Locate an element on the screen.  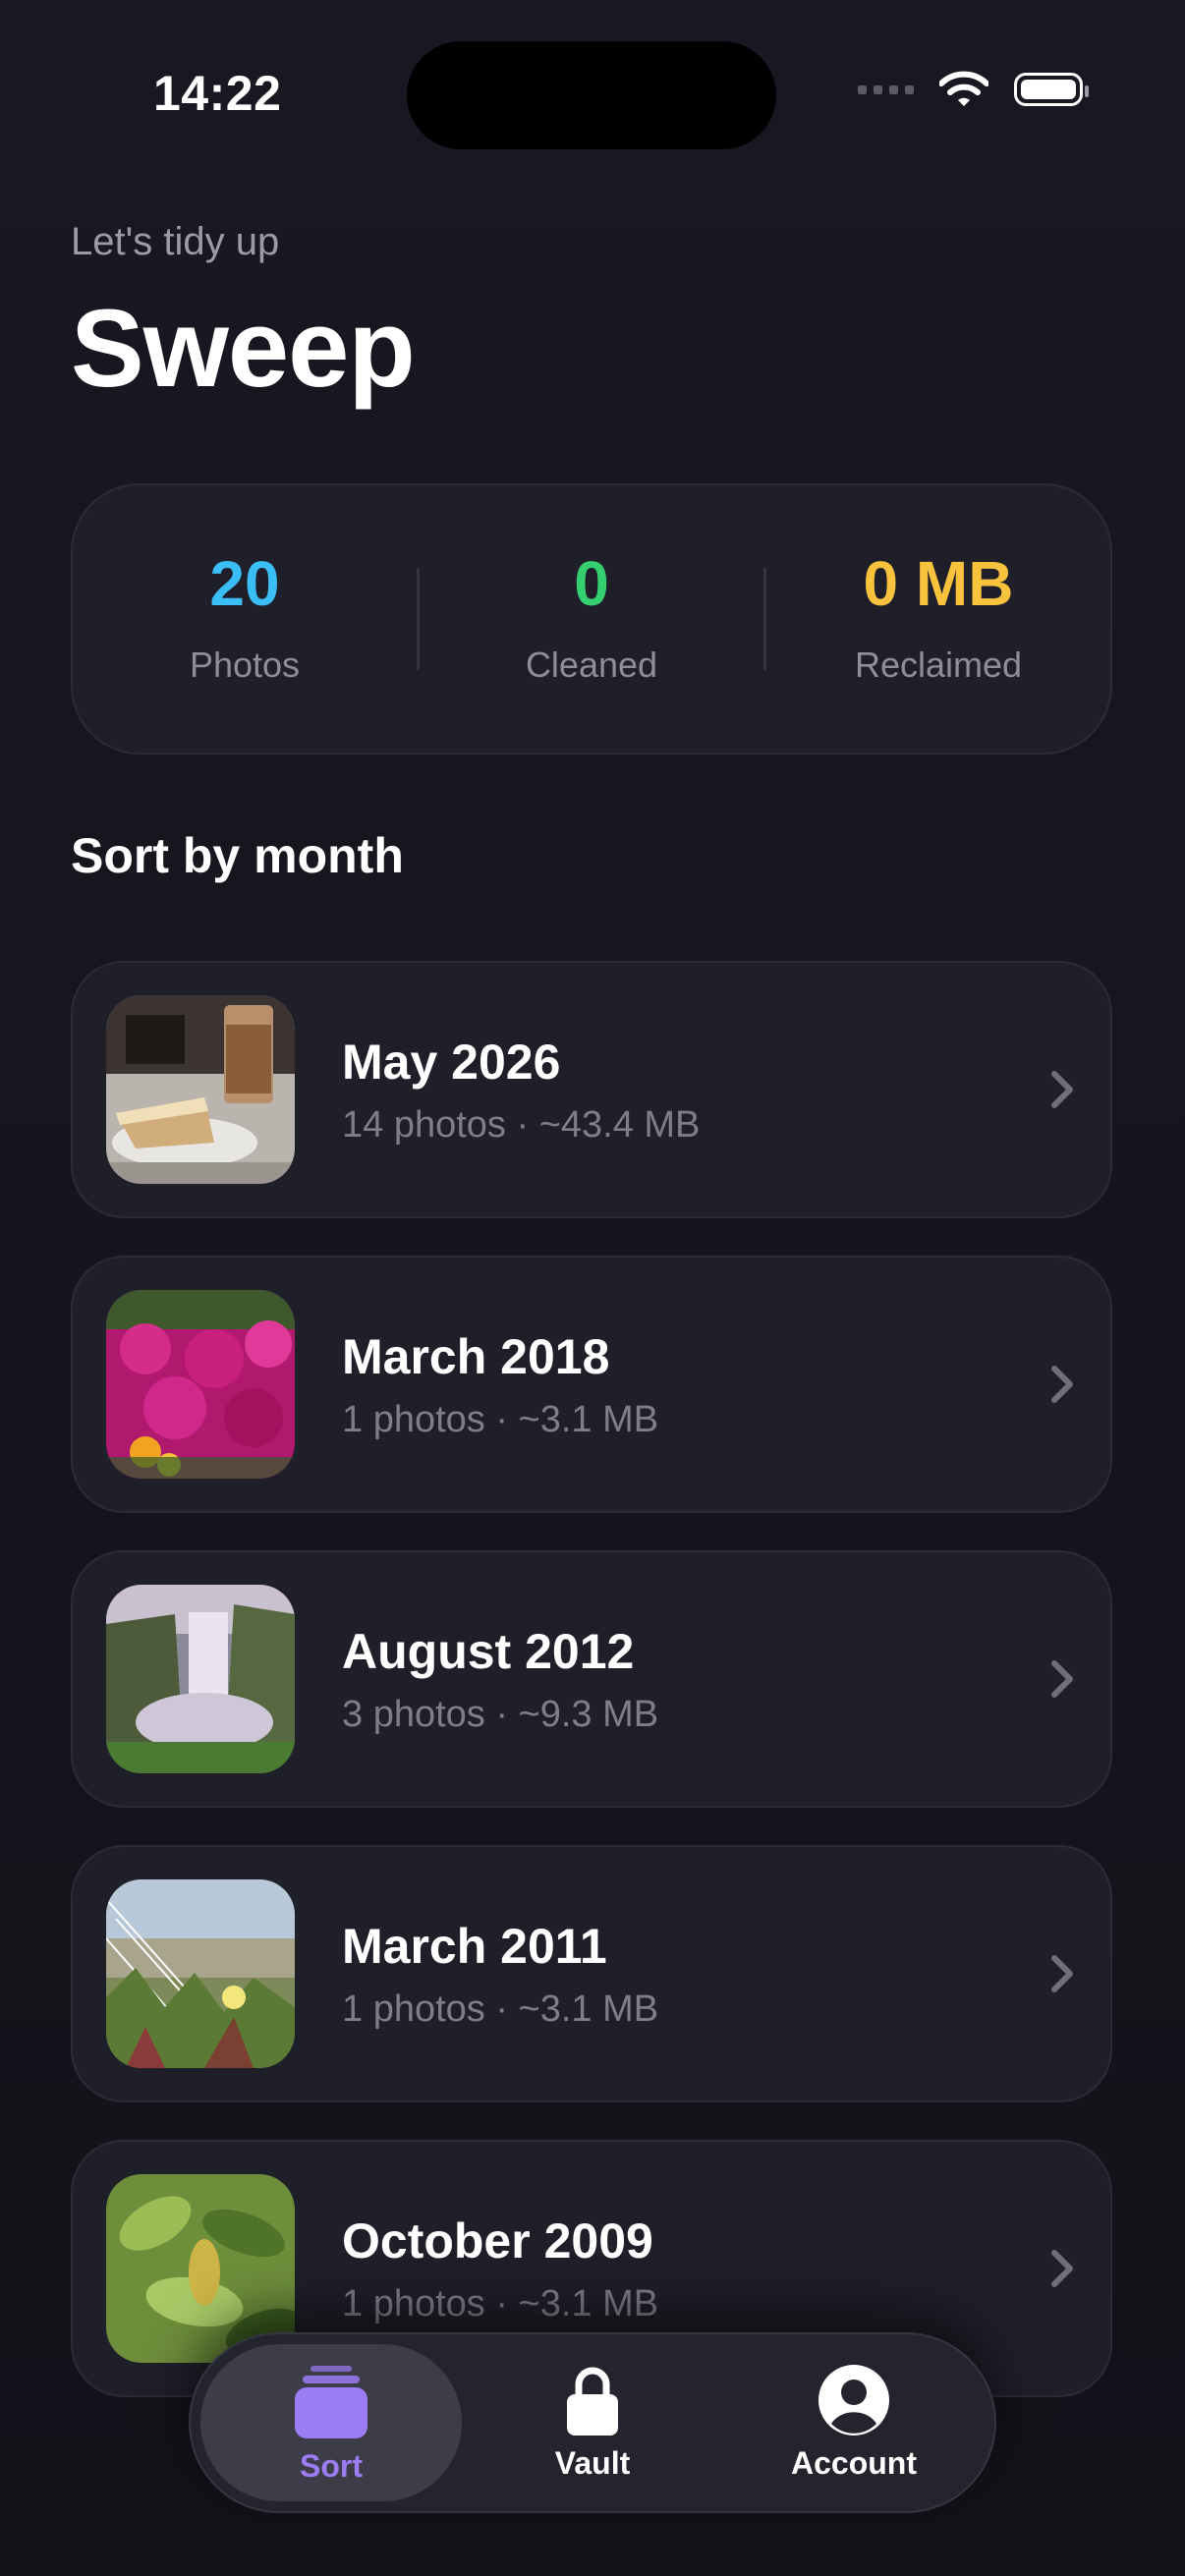
page-title: Sweep is located at coordinates (244, 348).